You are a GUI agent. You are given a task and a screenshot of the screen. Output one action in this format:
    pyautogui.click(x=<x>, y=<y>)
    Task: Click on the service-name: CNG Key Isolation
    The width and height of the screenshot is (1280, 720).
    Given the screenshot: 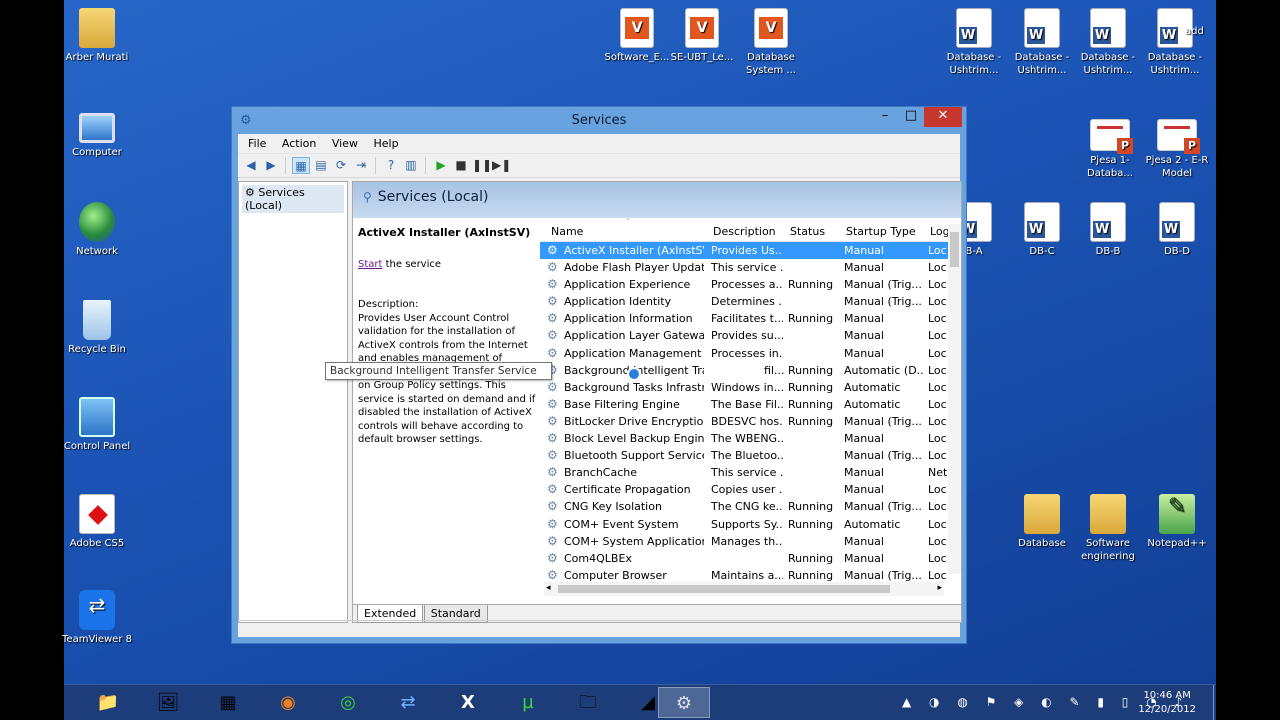 What is the action you would take?
    pyautogui.click(x=613, y=507)
    